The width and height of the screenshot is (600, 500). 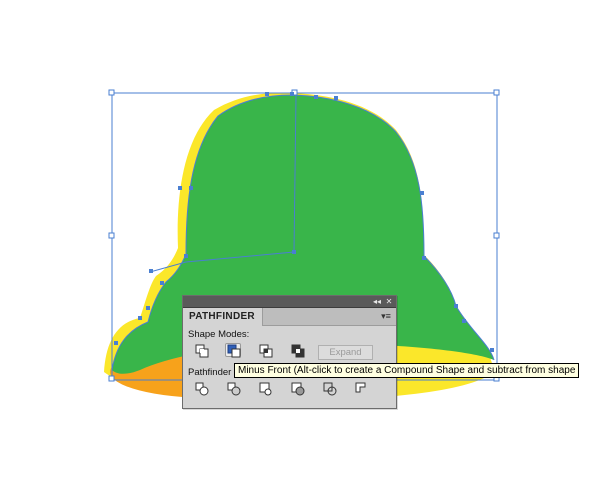 I want to click on unite-icon, so click(x=202, y=351).